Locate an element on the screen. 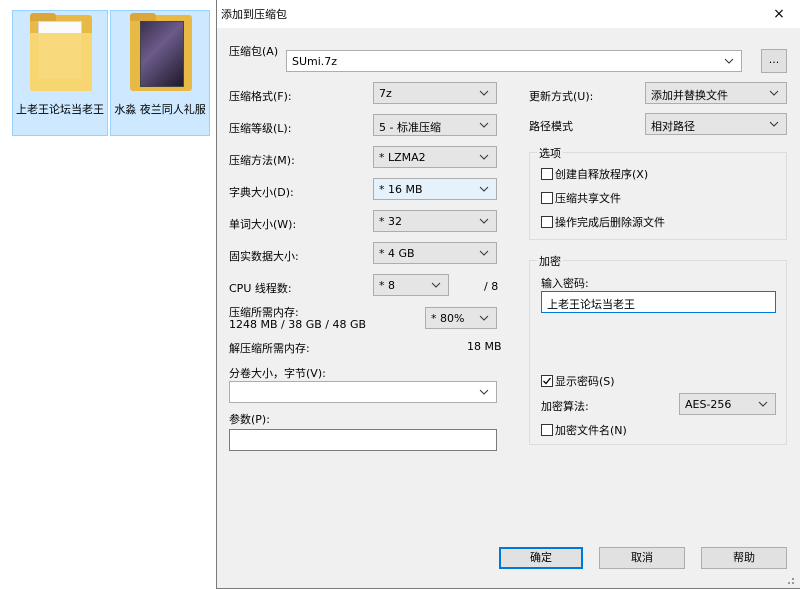 This screenshot has height=589, width=800. folder-label: 上老王论坛当老王 is located at coordinates (60, 109).